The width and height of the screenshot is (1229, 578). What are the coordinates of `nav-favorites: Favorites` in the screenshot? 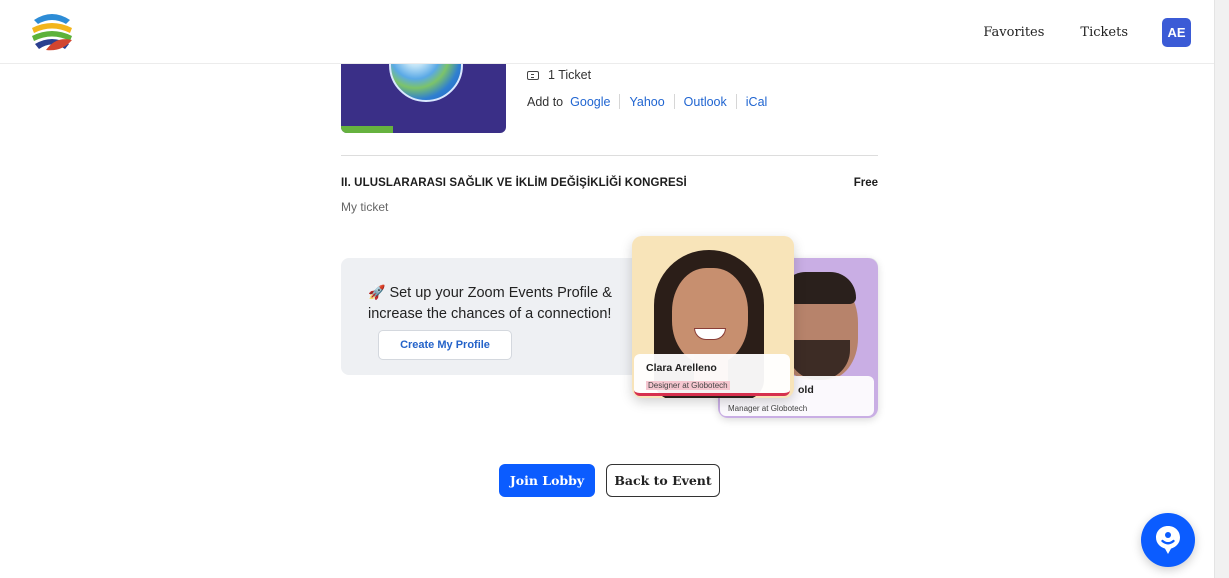 It's located at (1013, 32).